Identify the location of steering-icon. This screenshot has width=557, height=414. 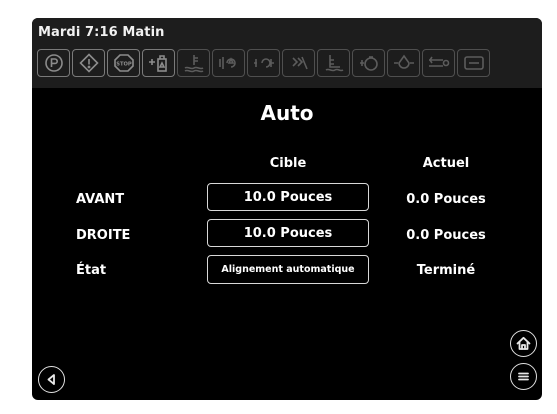
(298, 63).